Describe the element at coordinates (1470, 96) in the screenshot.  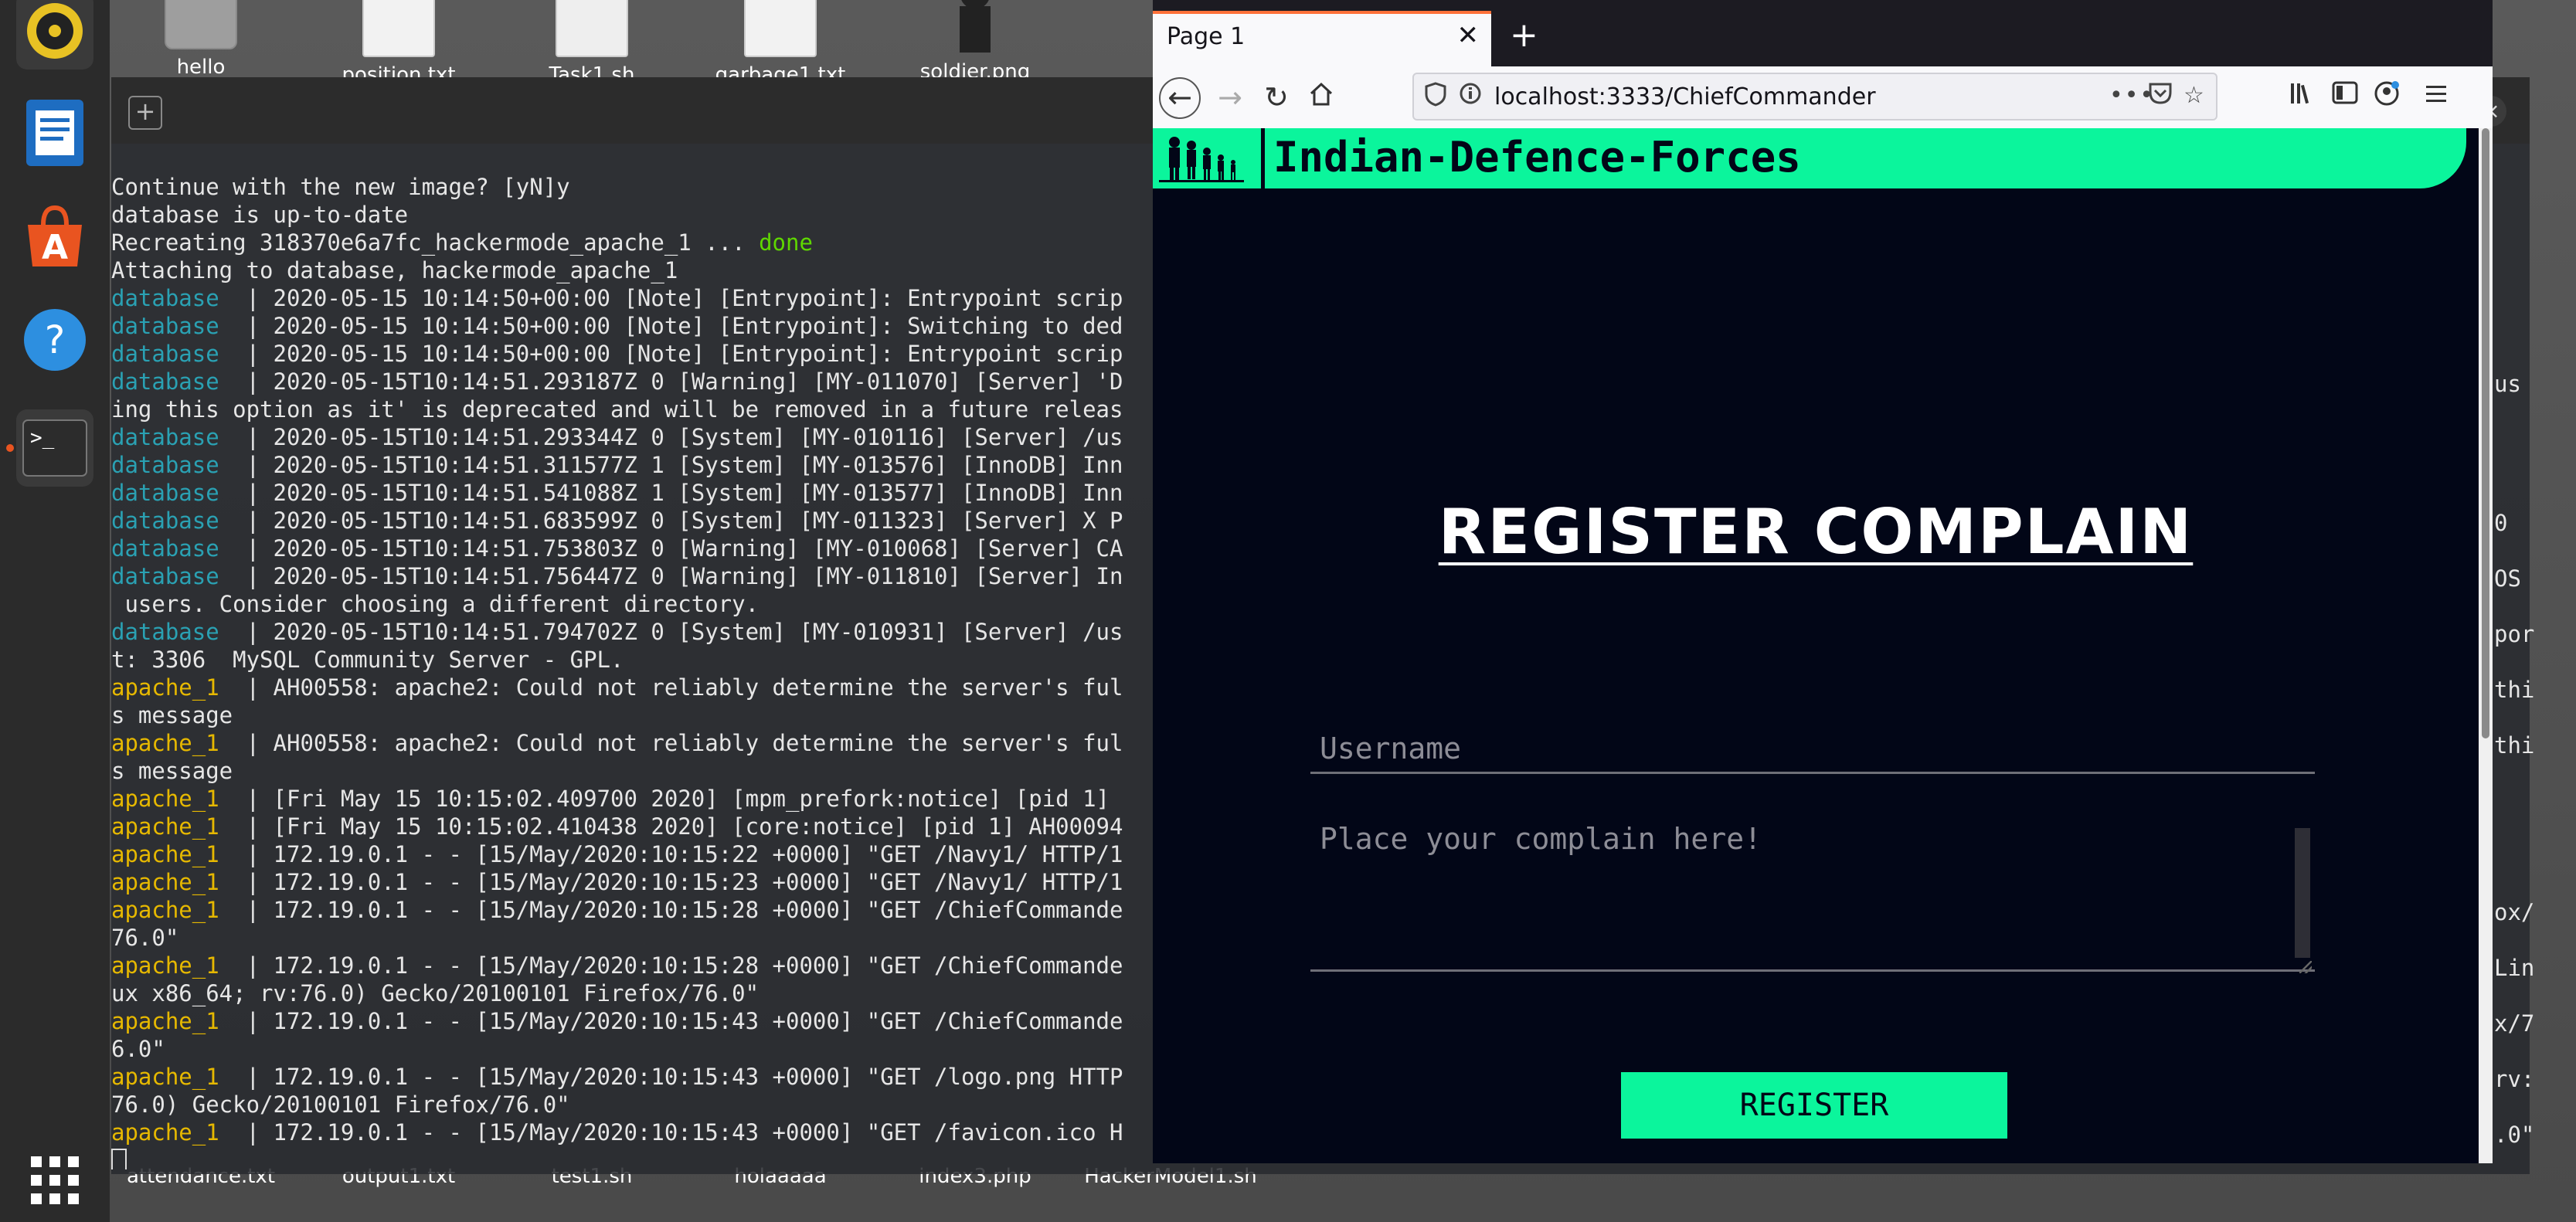
I see `info-icon` at that location.